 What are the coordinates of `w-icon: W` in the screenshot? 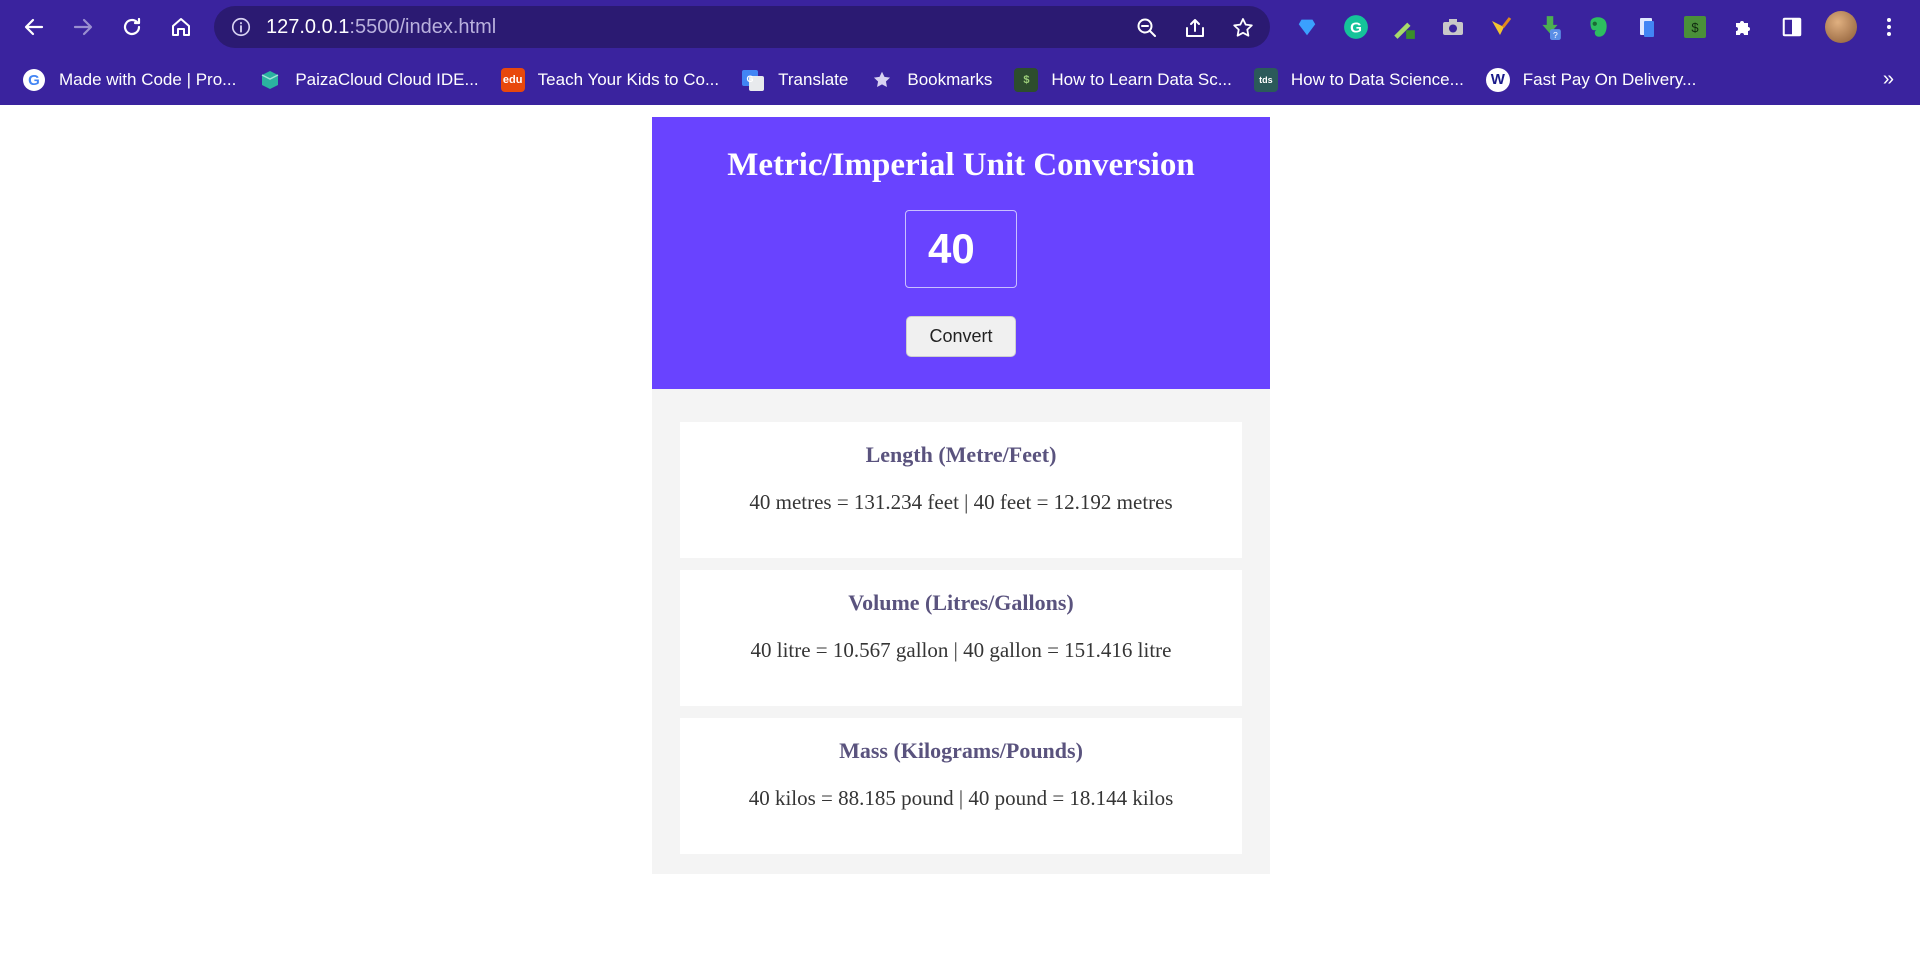 It's located at (1497, 79).